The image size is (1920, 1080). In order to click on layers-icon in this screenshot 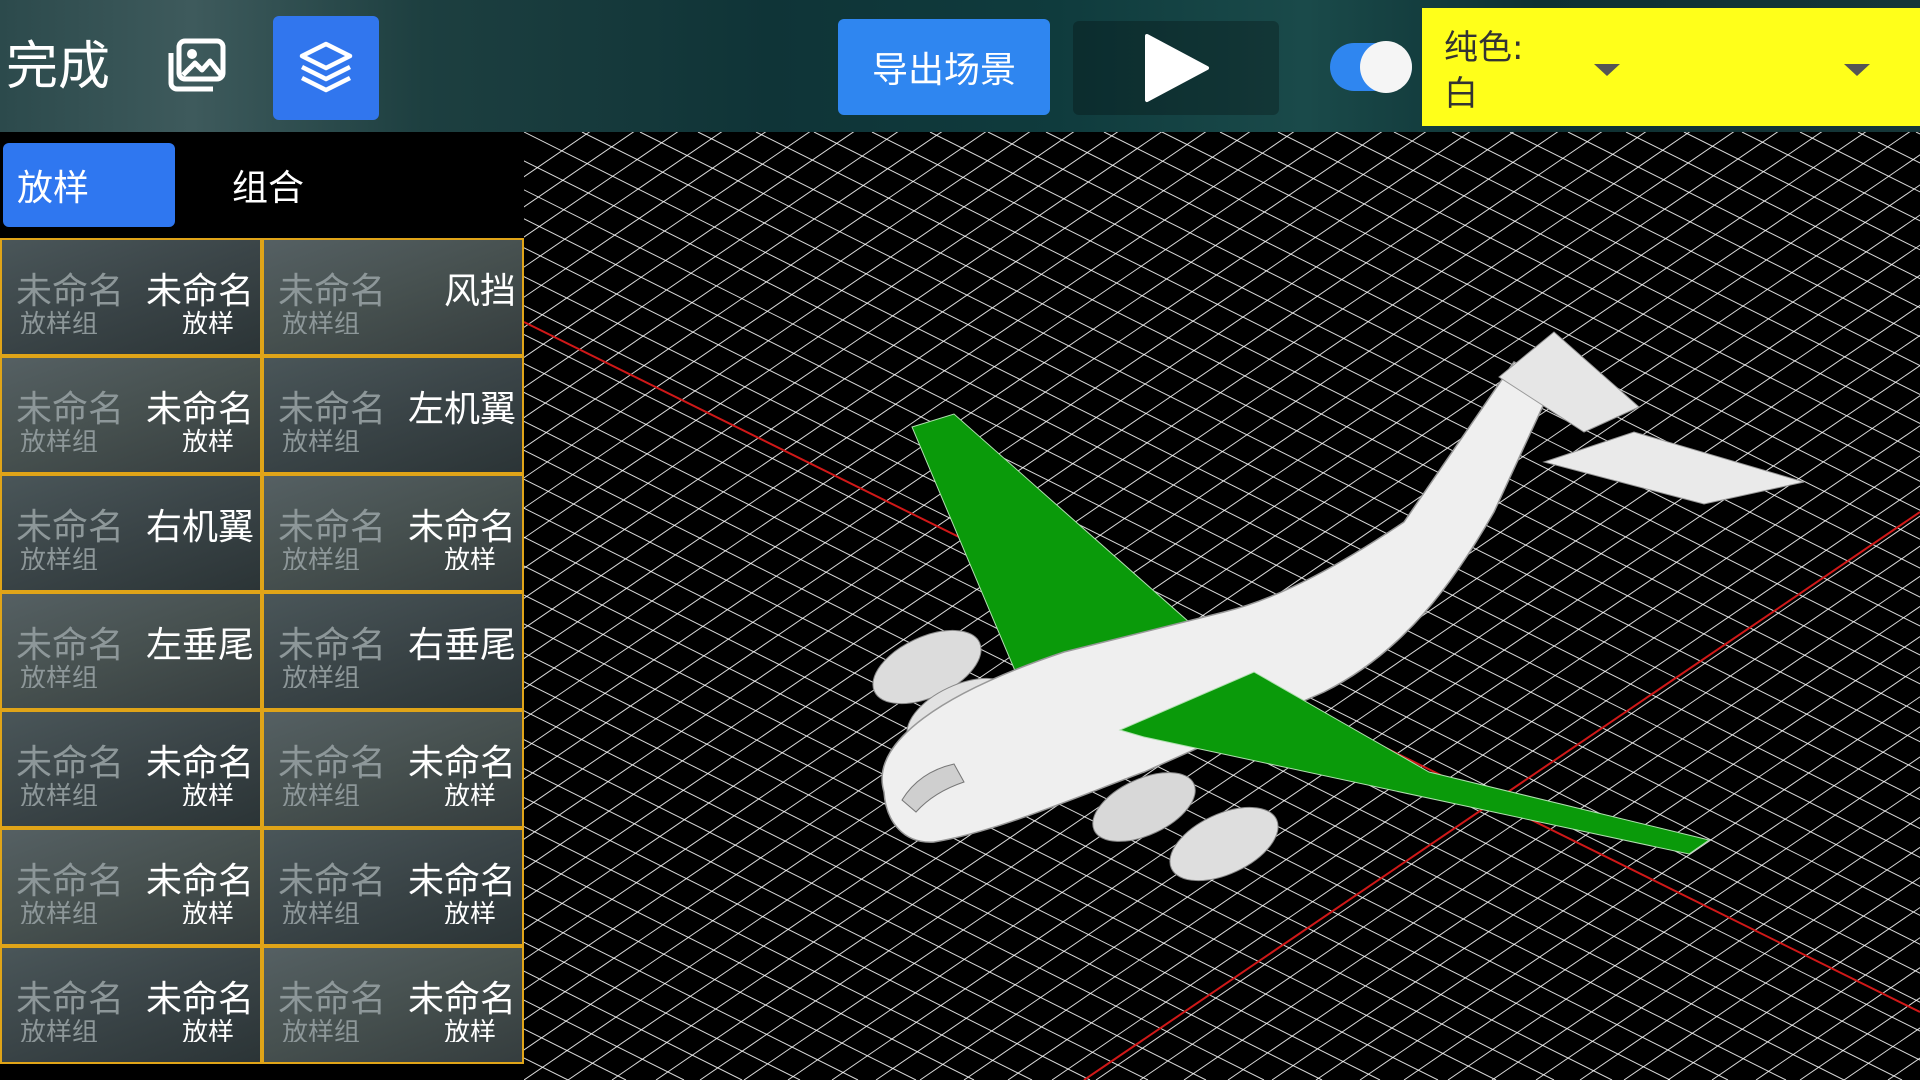, I will do `click(326, 67)`.